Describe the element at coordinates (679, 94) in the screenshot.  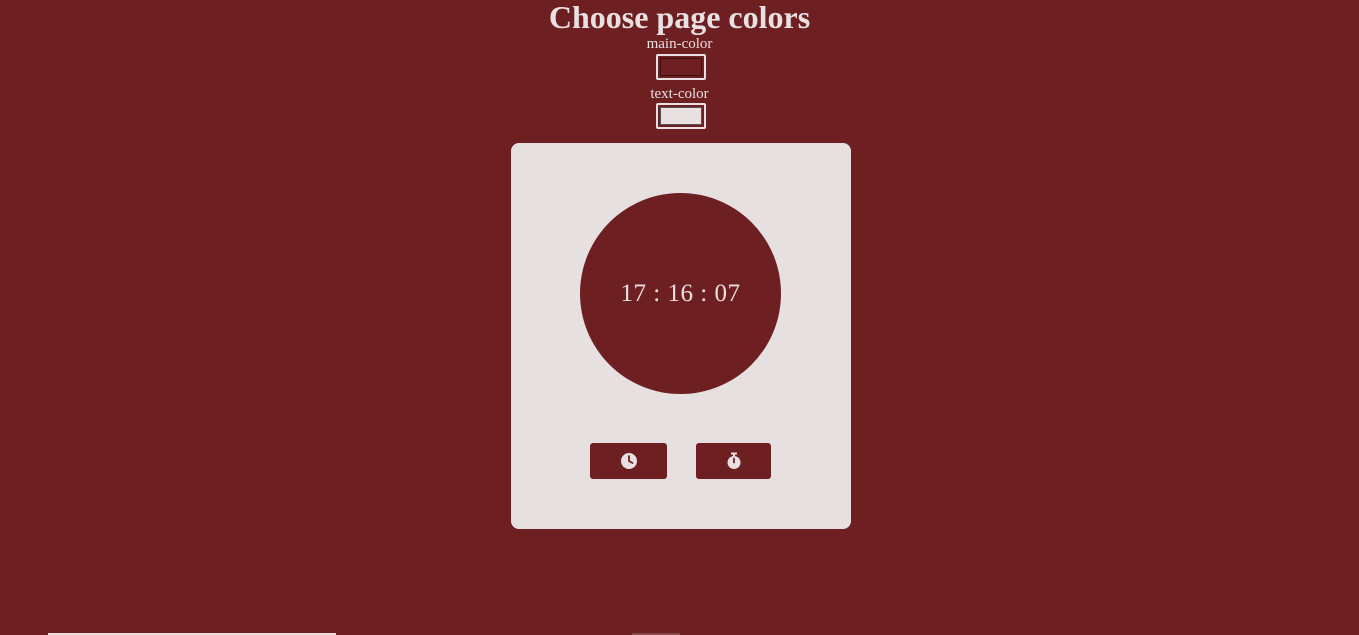
I see `text-color-label: text-color` at that location.